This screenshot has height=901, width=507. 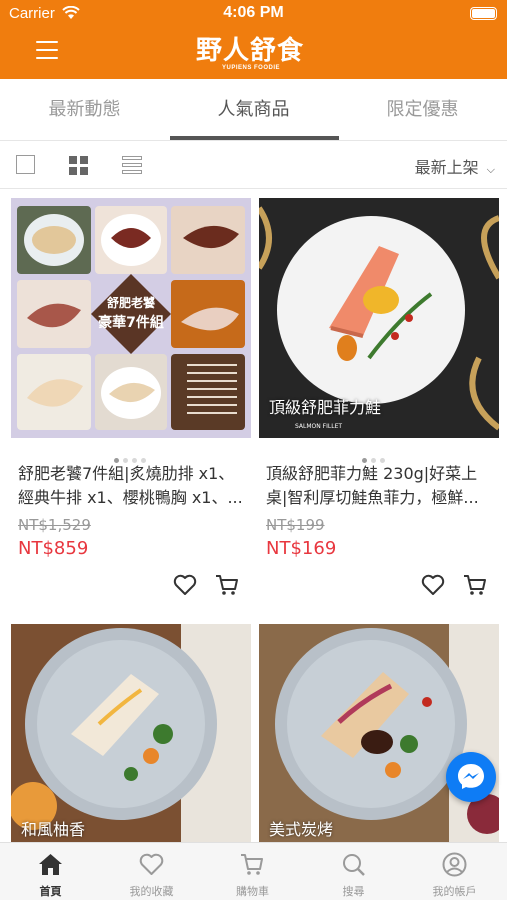 I want to click on nav-label: 我的帳戶, so click(x=454, y=891).